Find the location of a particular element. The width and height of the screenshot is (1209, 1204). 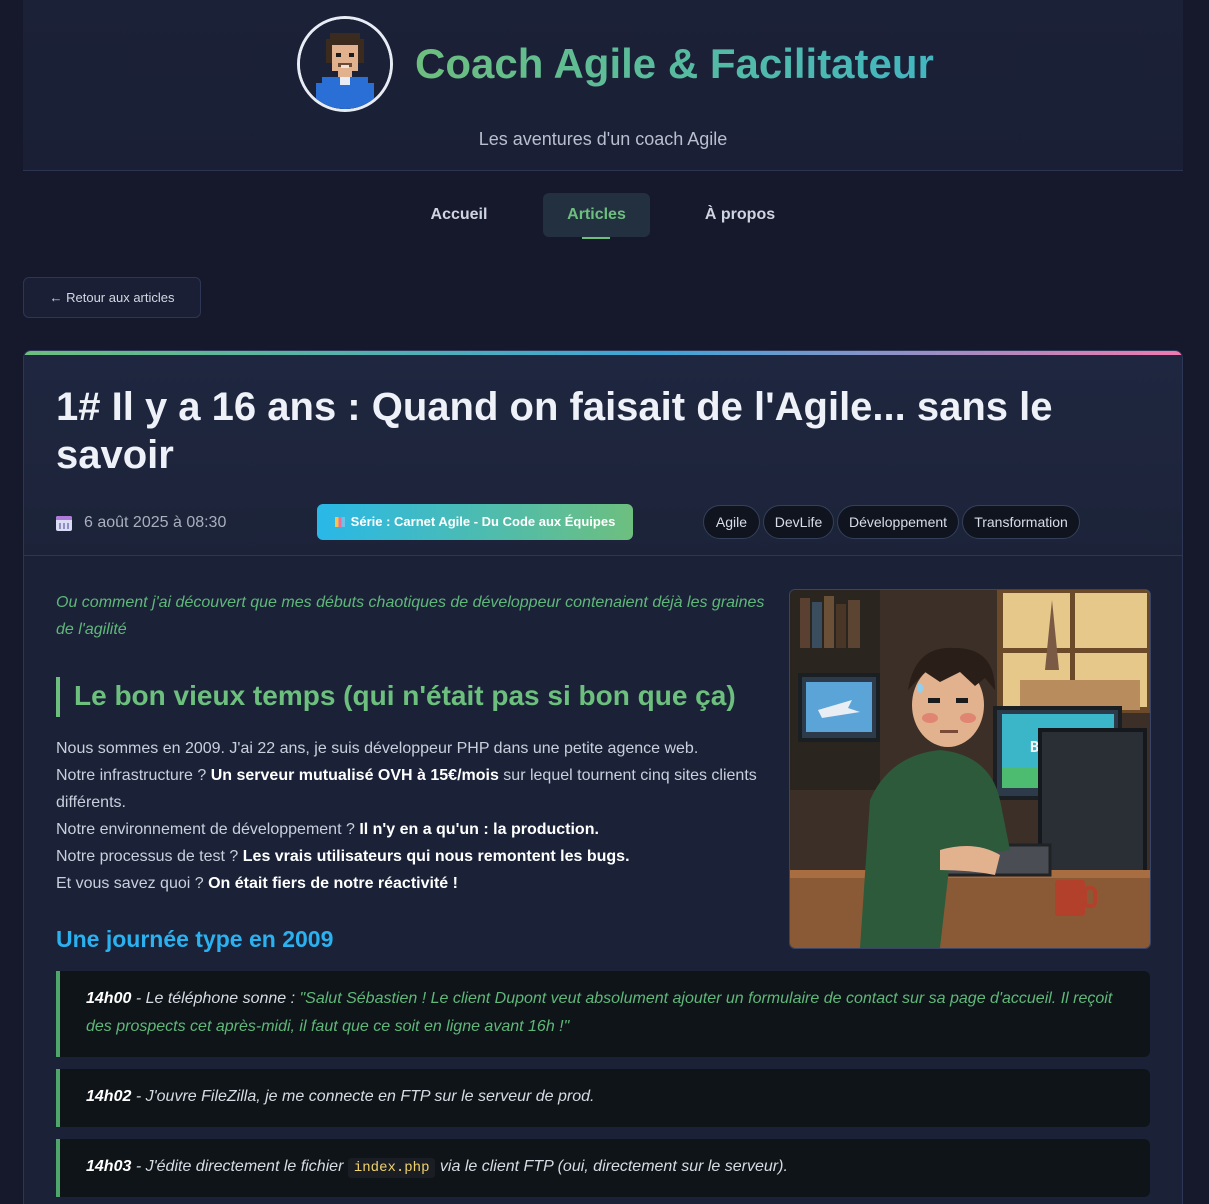

article-illustration: BUG is located at coordinates (970, 769).